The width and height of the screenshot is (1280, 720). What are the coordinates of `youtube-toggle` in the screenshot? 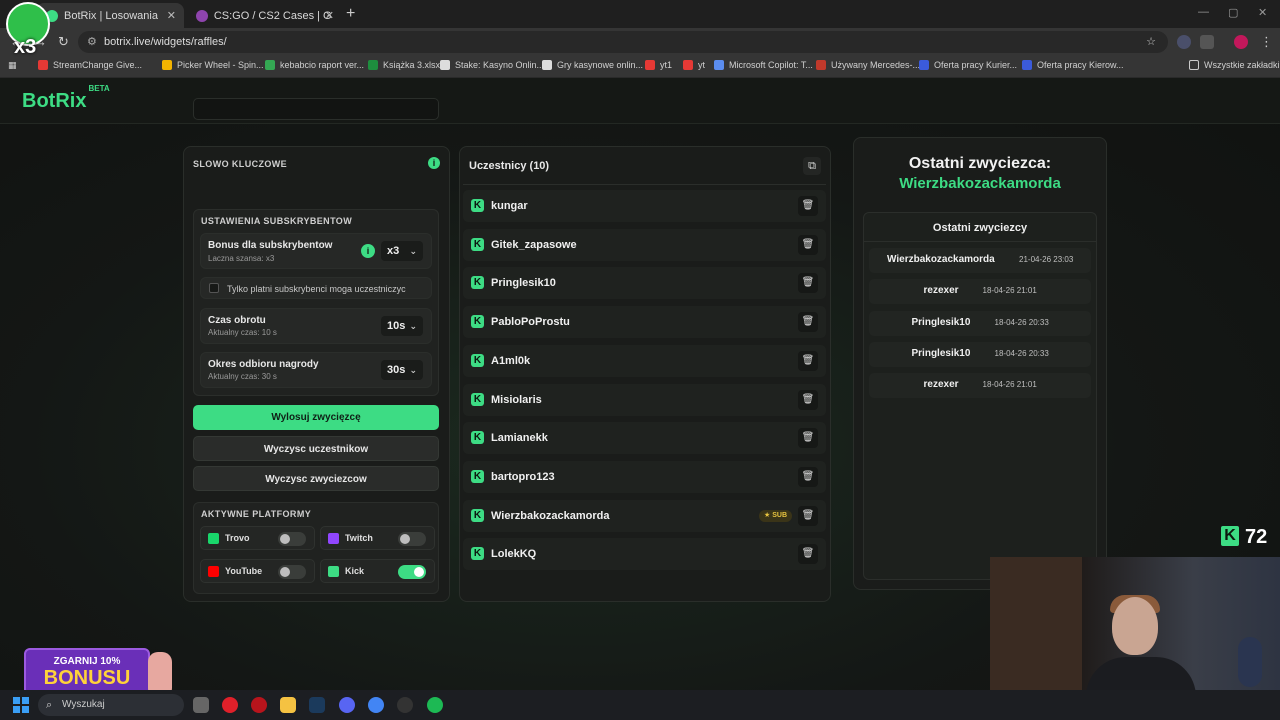 It's located at (292, 572).